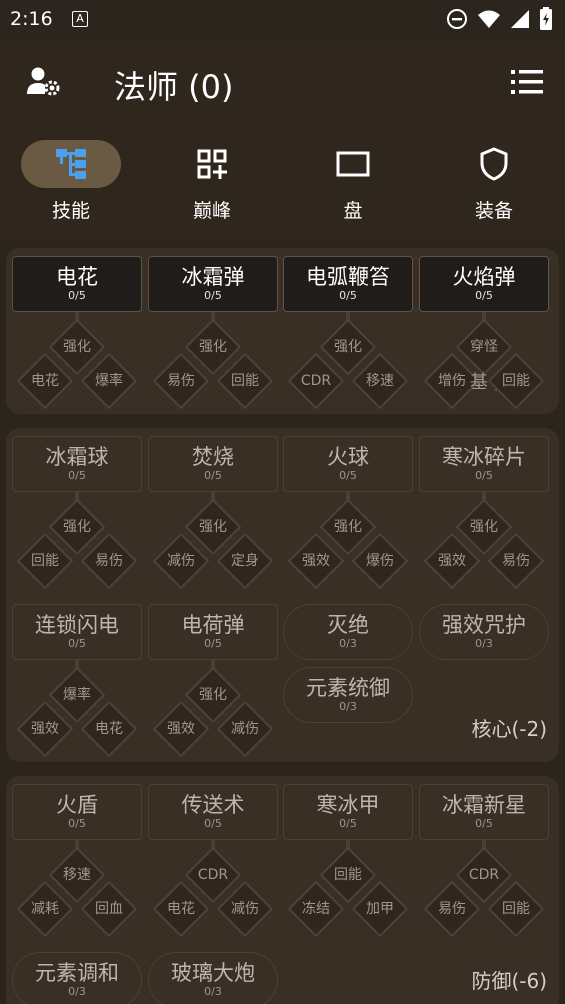  I want to click on skill-card: 连锁闪电 0/5, so click(77, 632).